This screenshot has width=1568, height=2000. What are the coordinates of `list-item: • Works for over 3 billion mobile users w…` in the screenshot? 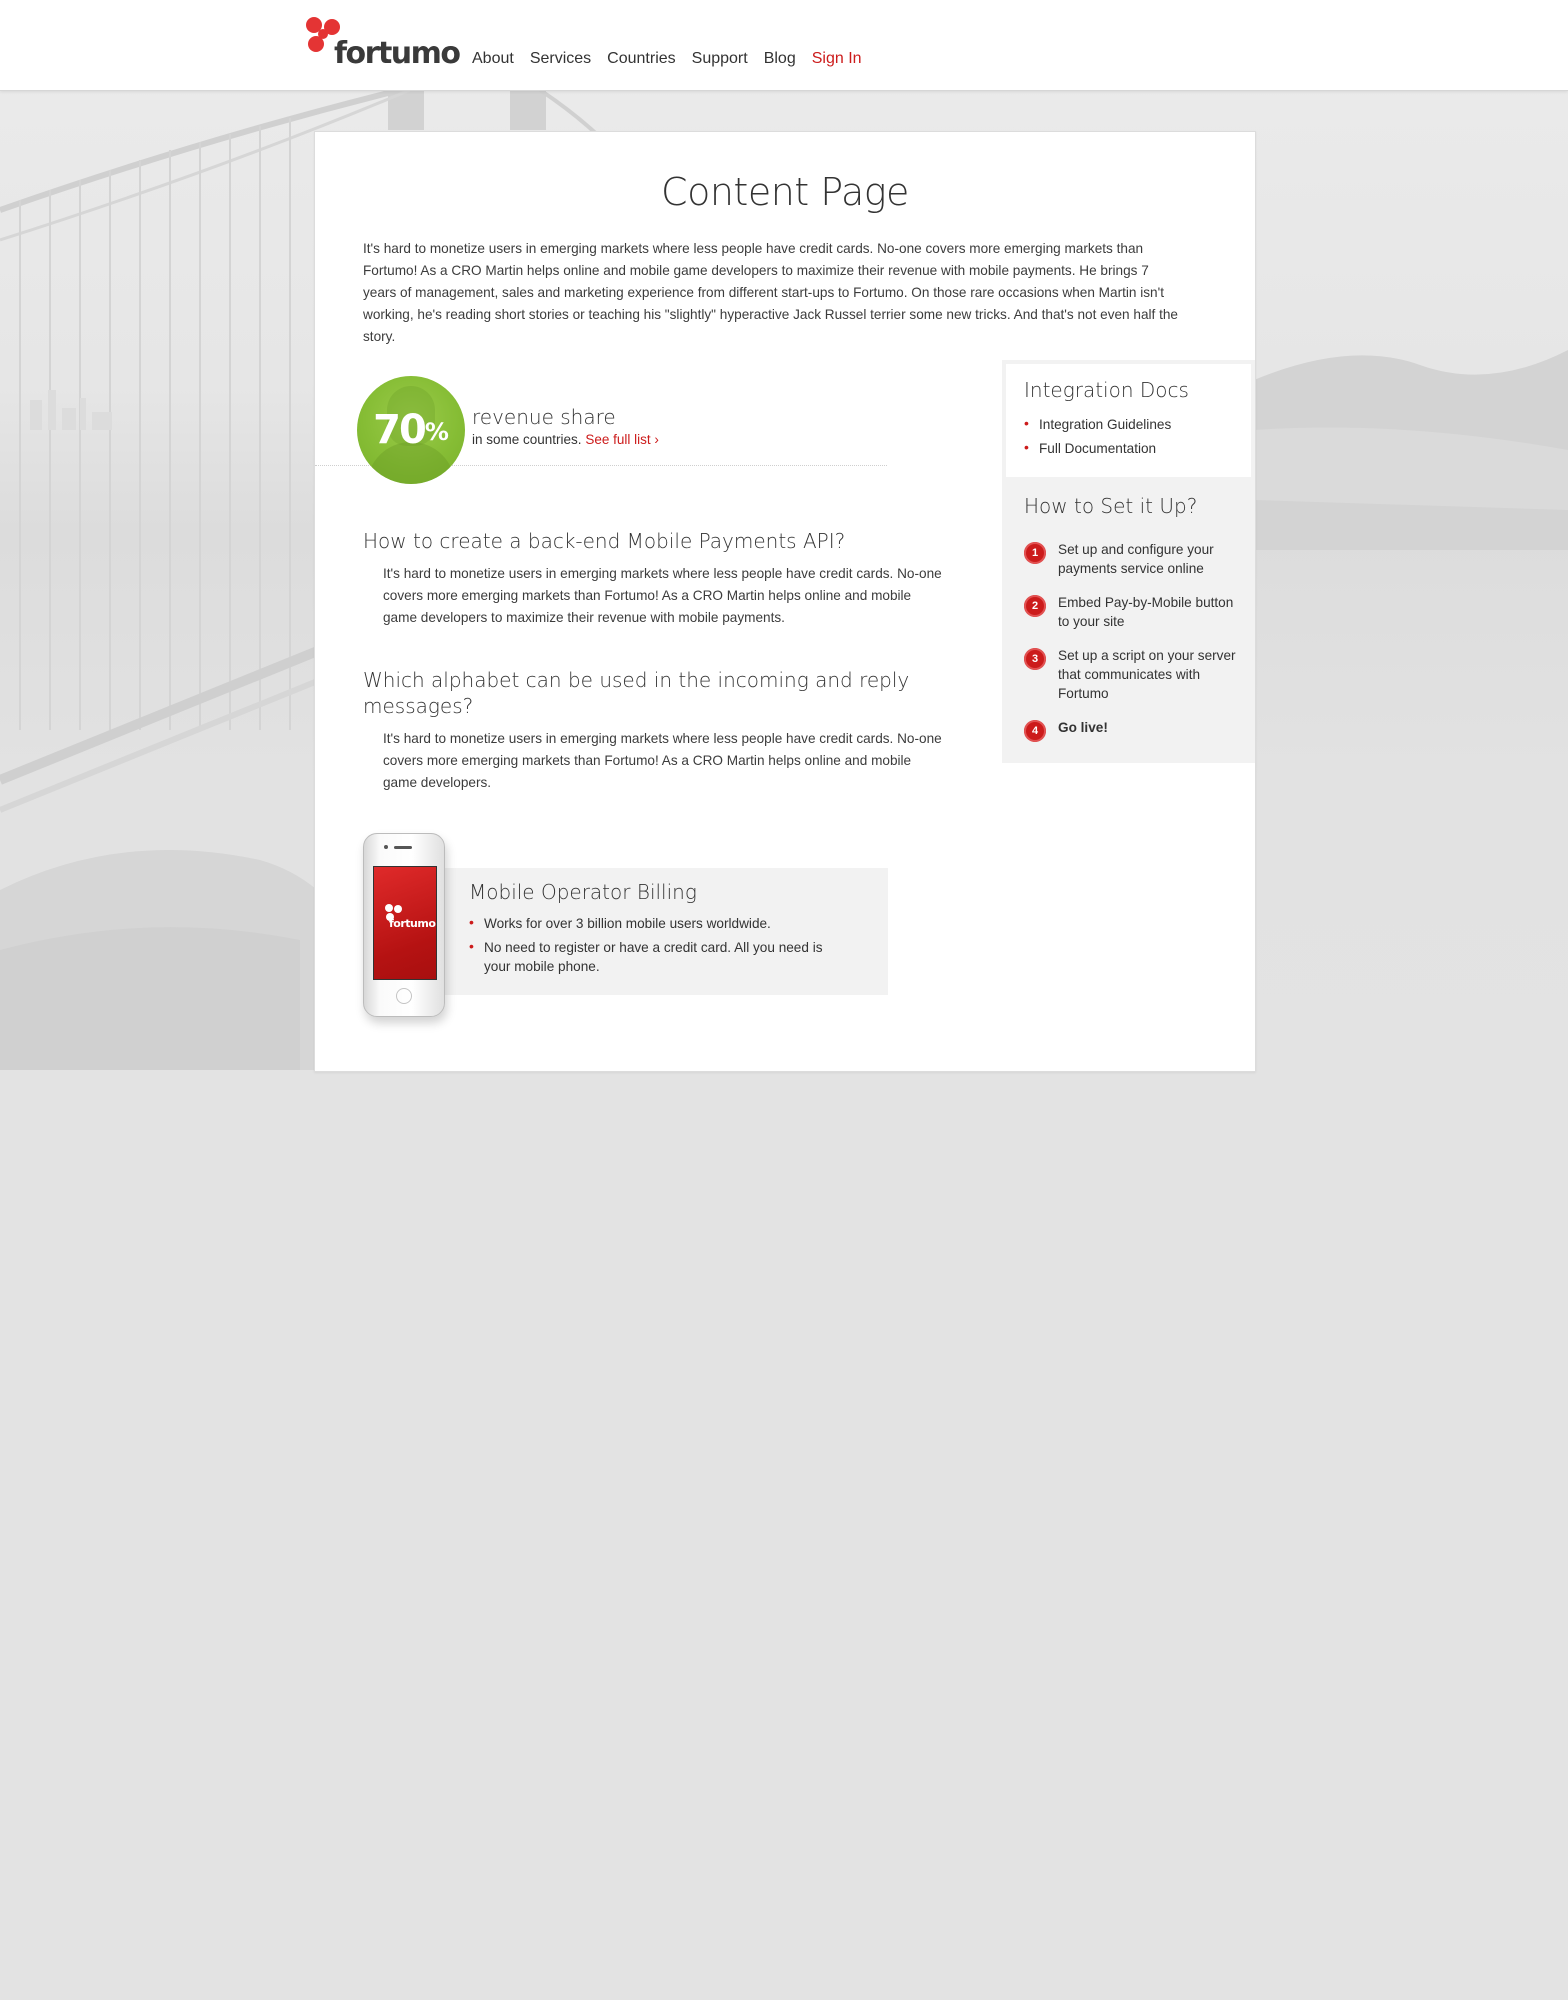 It's located at (659, 923).